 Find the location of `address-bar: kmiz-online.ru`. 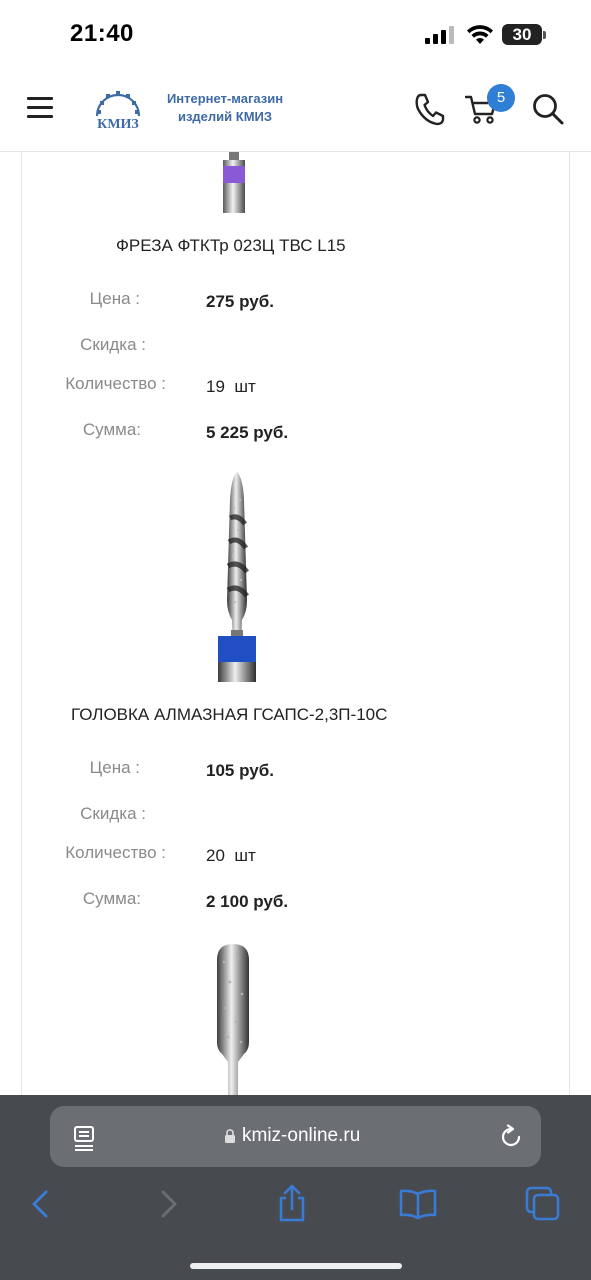

address-bar: kmiz-online.ru is located at coordinates (295, 1136).